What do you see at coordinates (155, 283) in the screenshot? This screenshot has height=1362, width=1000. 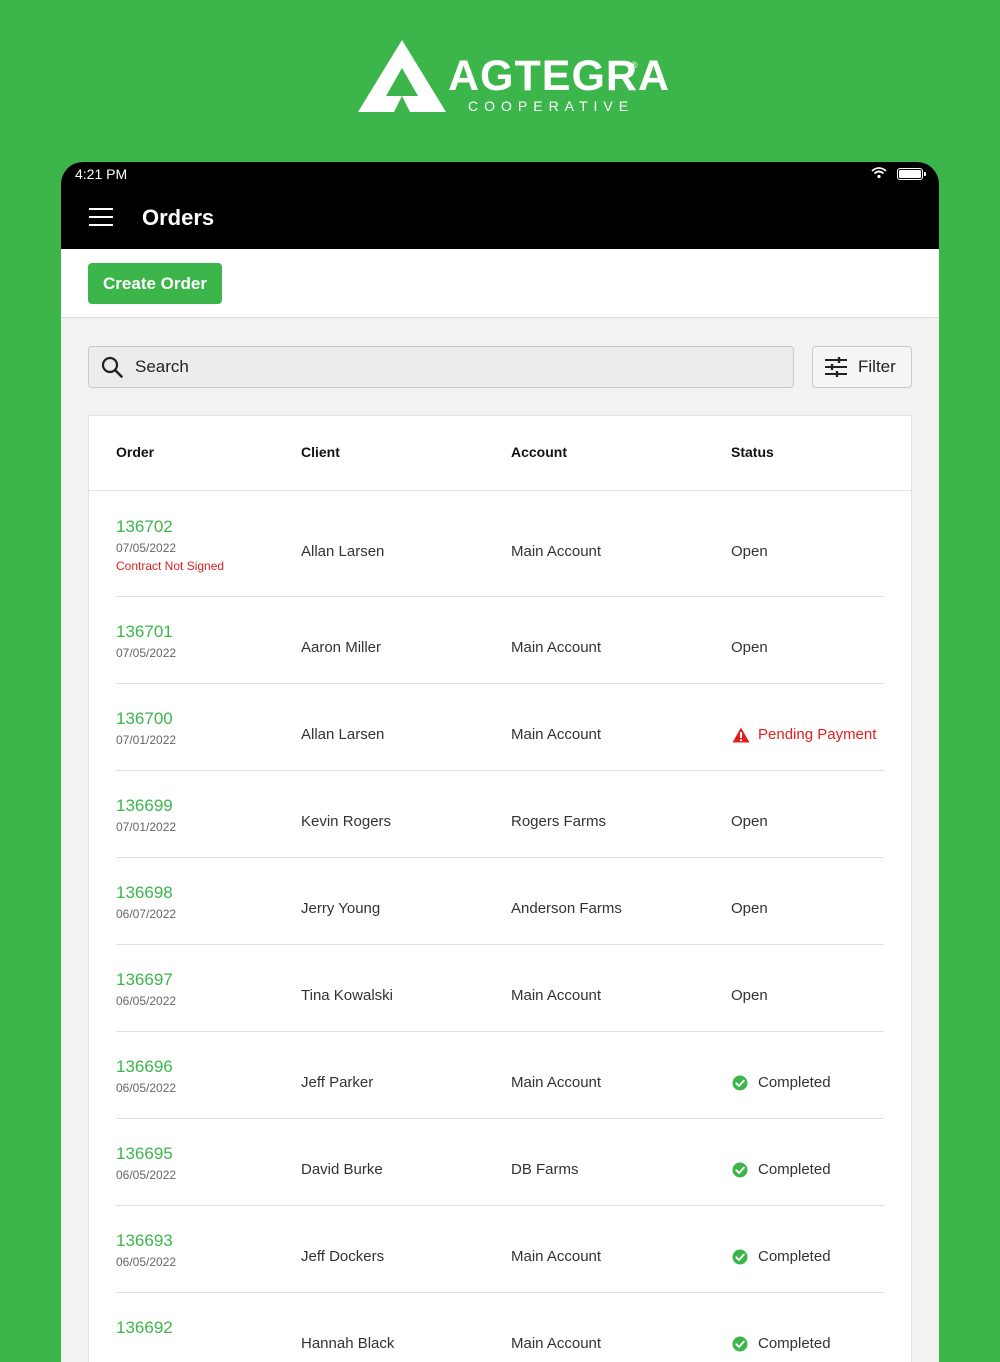 I see `create-order-button: Create Order` at bounding box center [155, 283].